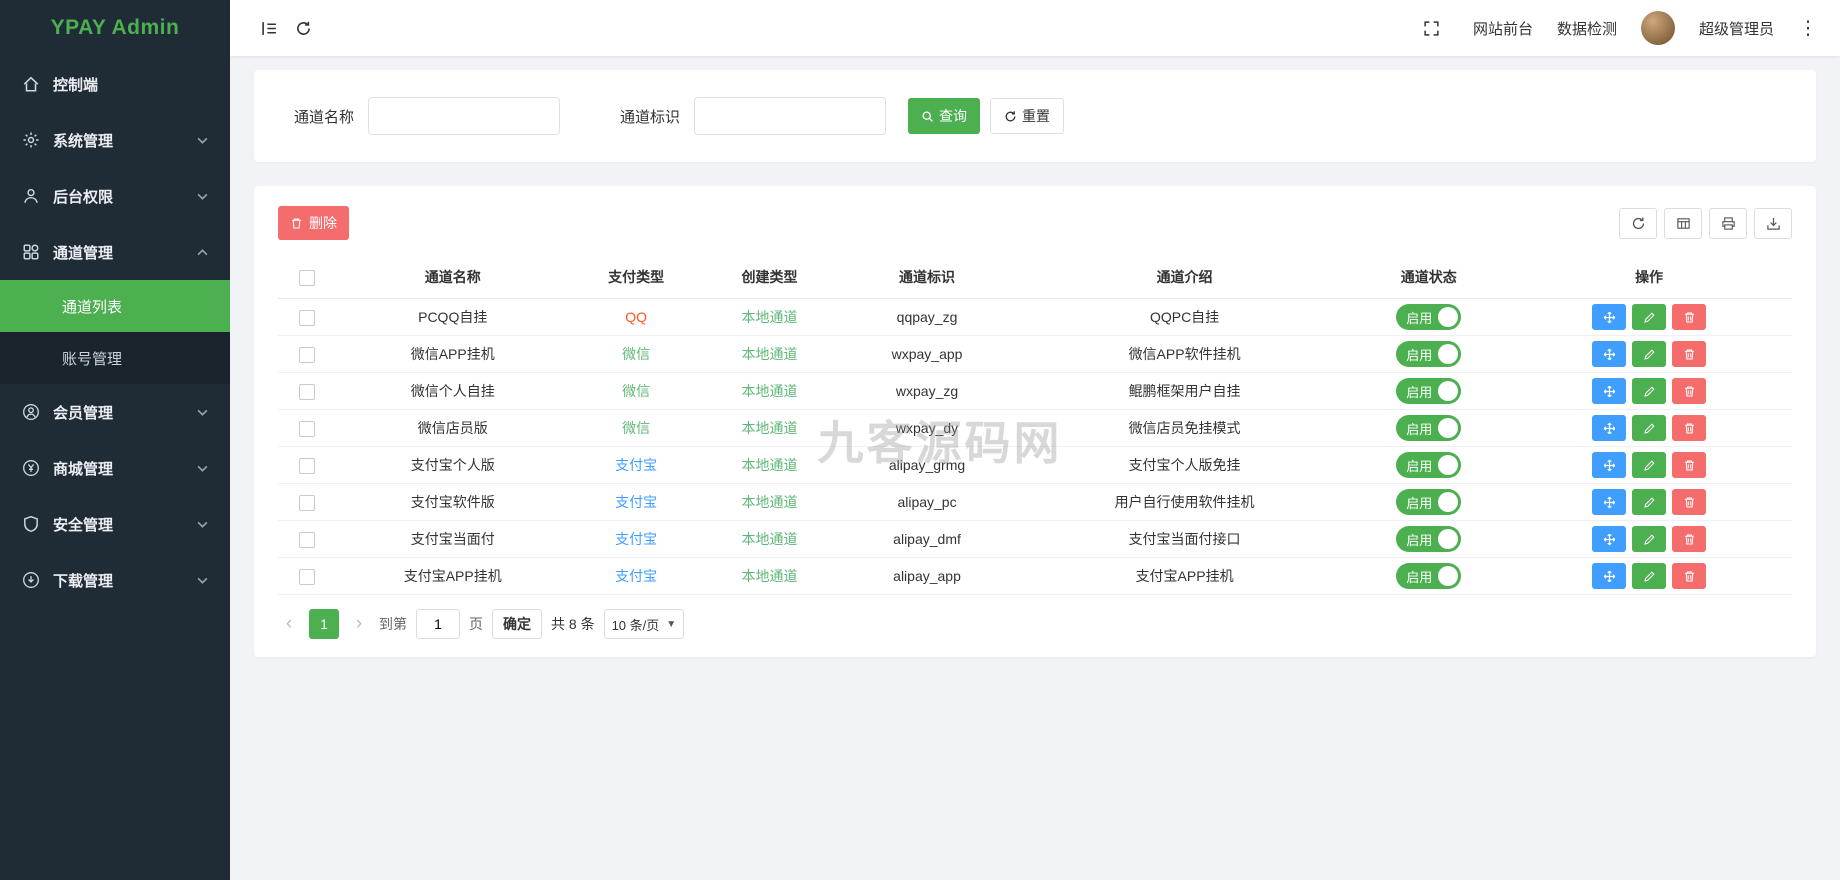  Describe the element at coordinates (31, 524) in the screenshot. I see `shield-icon` at that location.